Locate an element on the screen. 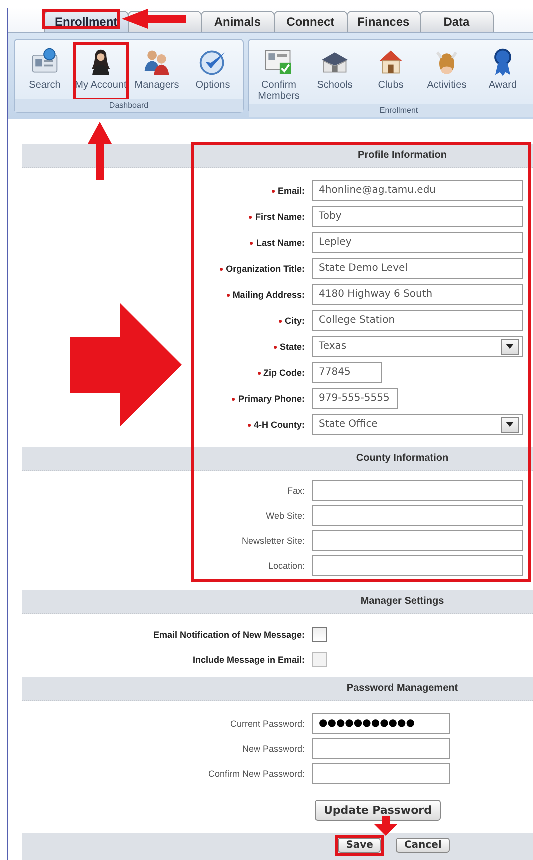 The height and width of the screenshot is (860, 533). field-label: Fax: is located at coordinates (295, 491).